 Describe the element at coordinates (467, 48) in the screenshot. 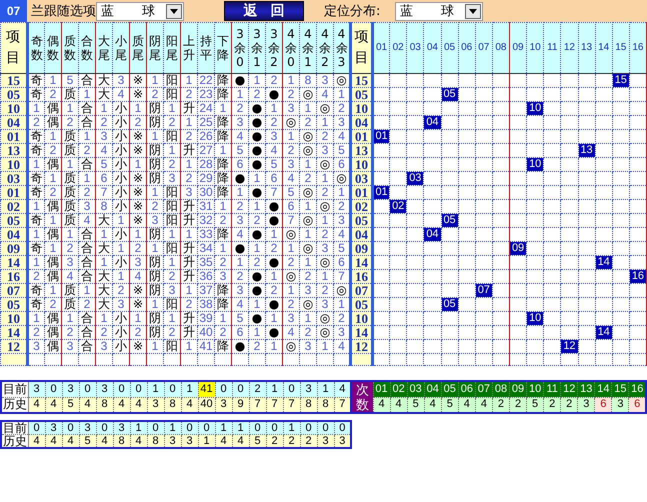

I see `column-header: 06` at that location.